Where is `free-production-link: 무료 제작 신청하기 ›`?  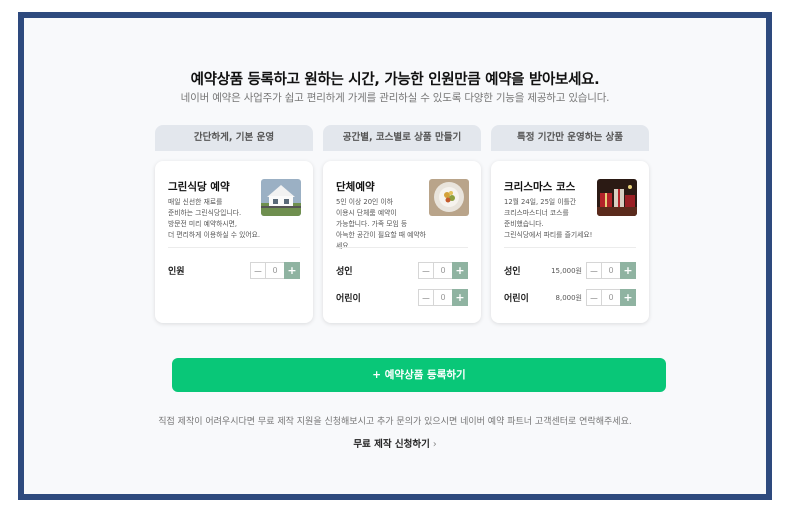
free-production-link: 무료 제작 신청하기 › is located at coordinates (395, 443).